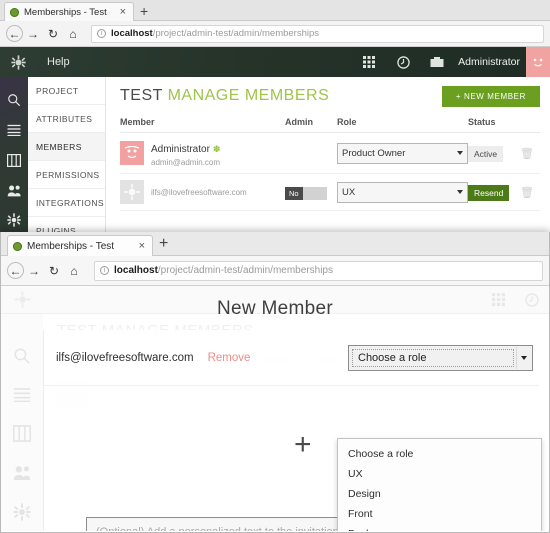  What do you see at coordinates (136, 270) in the screenshot?
I see `url-host: localhost` at bounding box center [136, 270].